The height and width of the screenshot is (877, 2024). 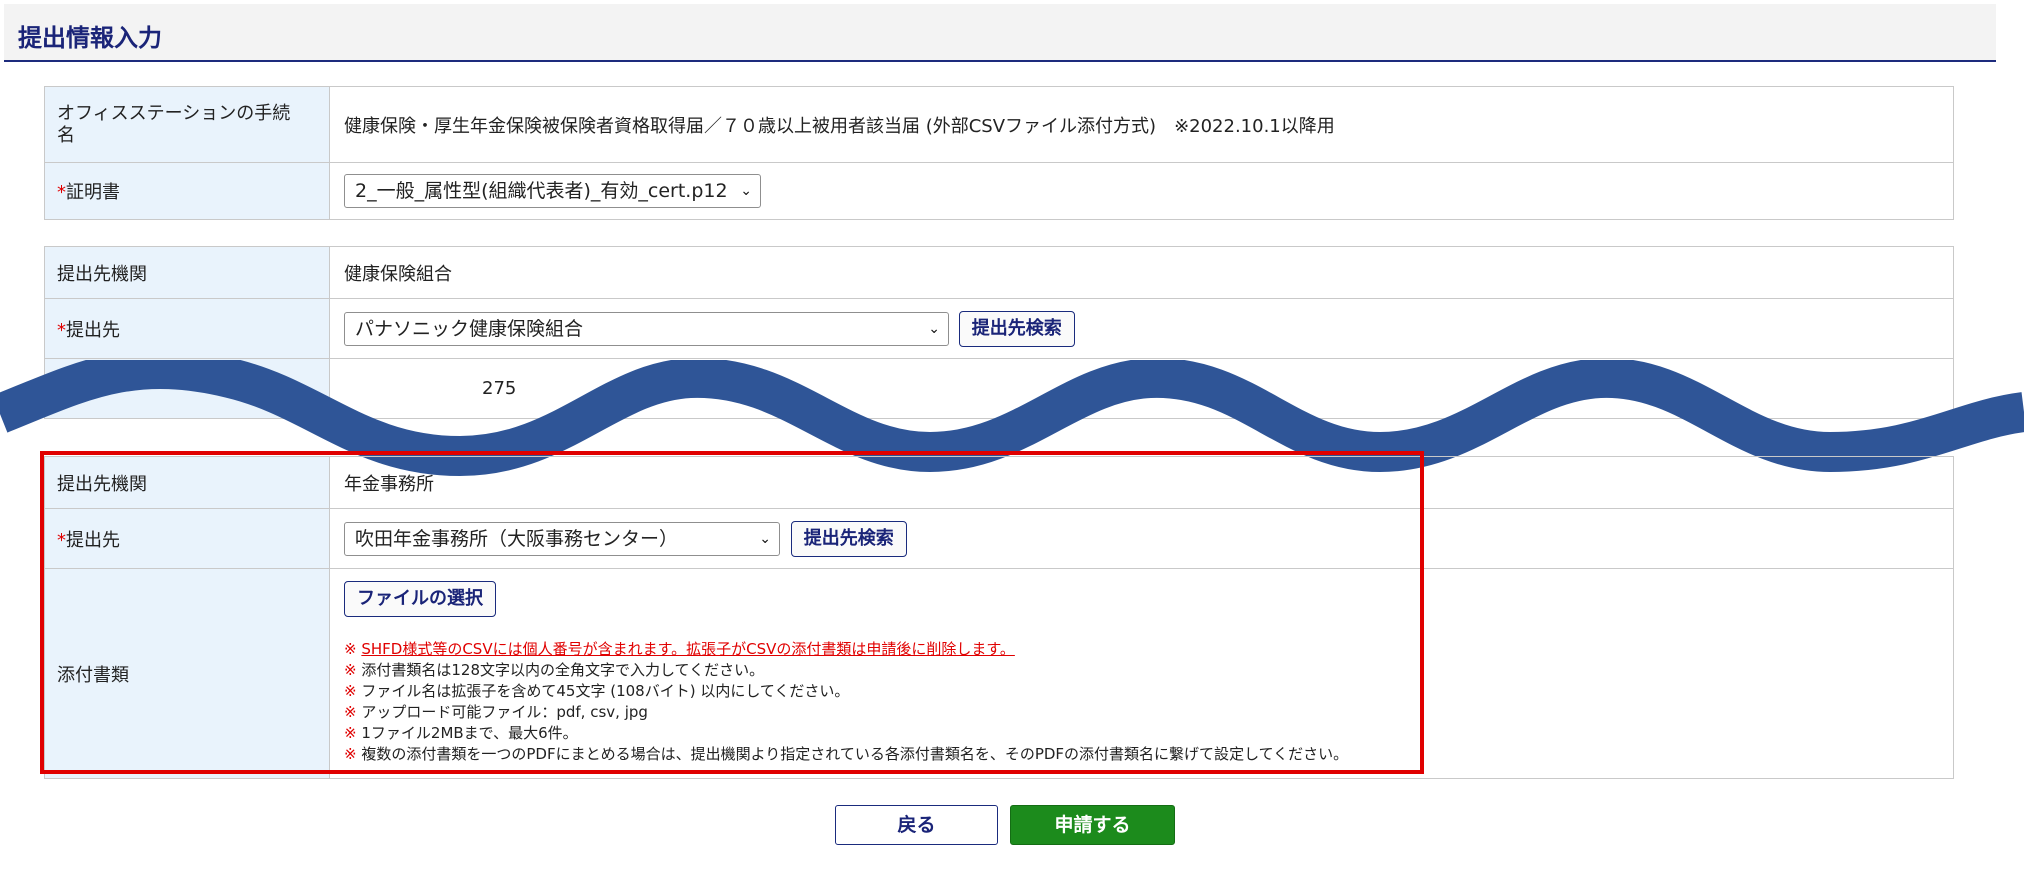 I want to click on procedure-label-text: オフィスステーションの手続名, so click(x=174, y=124).